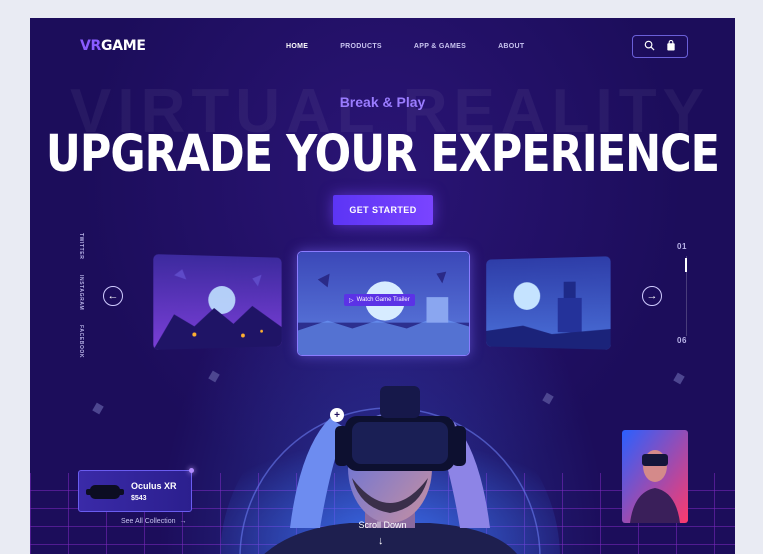 This screenshot has width=763, height=554. Describe the element at coordinates (139, 498) in the screenshot. I see `product-price: $543` at that location.